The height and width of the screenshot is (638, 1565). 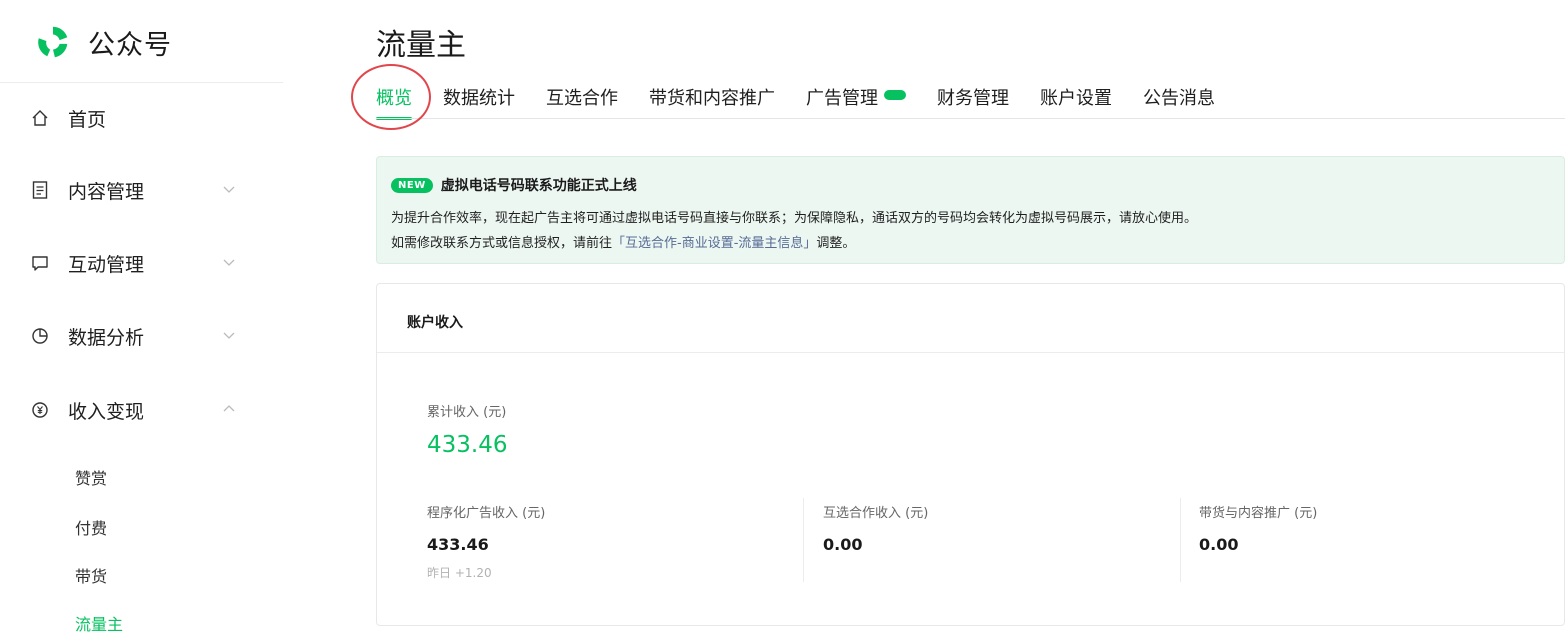 I want to click on total-income-label: 累计收入 (元), so click(x=467, y=412).